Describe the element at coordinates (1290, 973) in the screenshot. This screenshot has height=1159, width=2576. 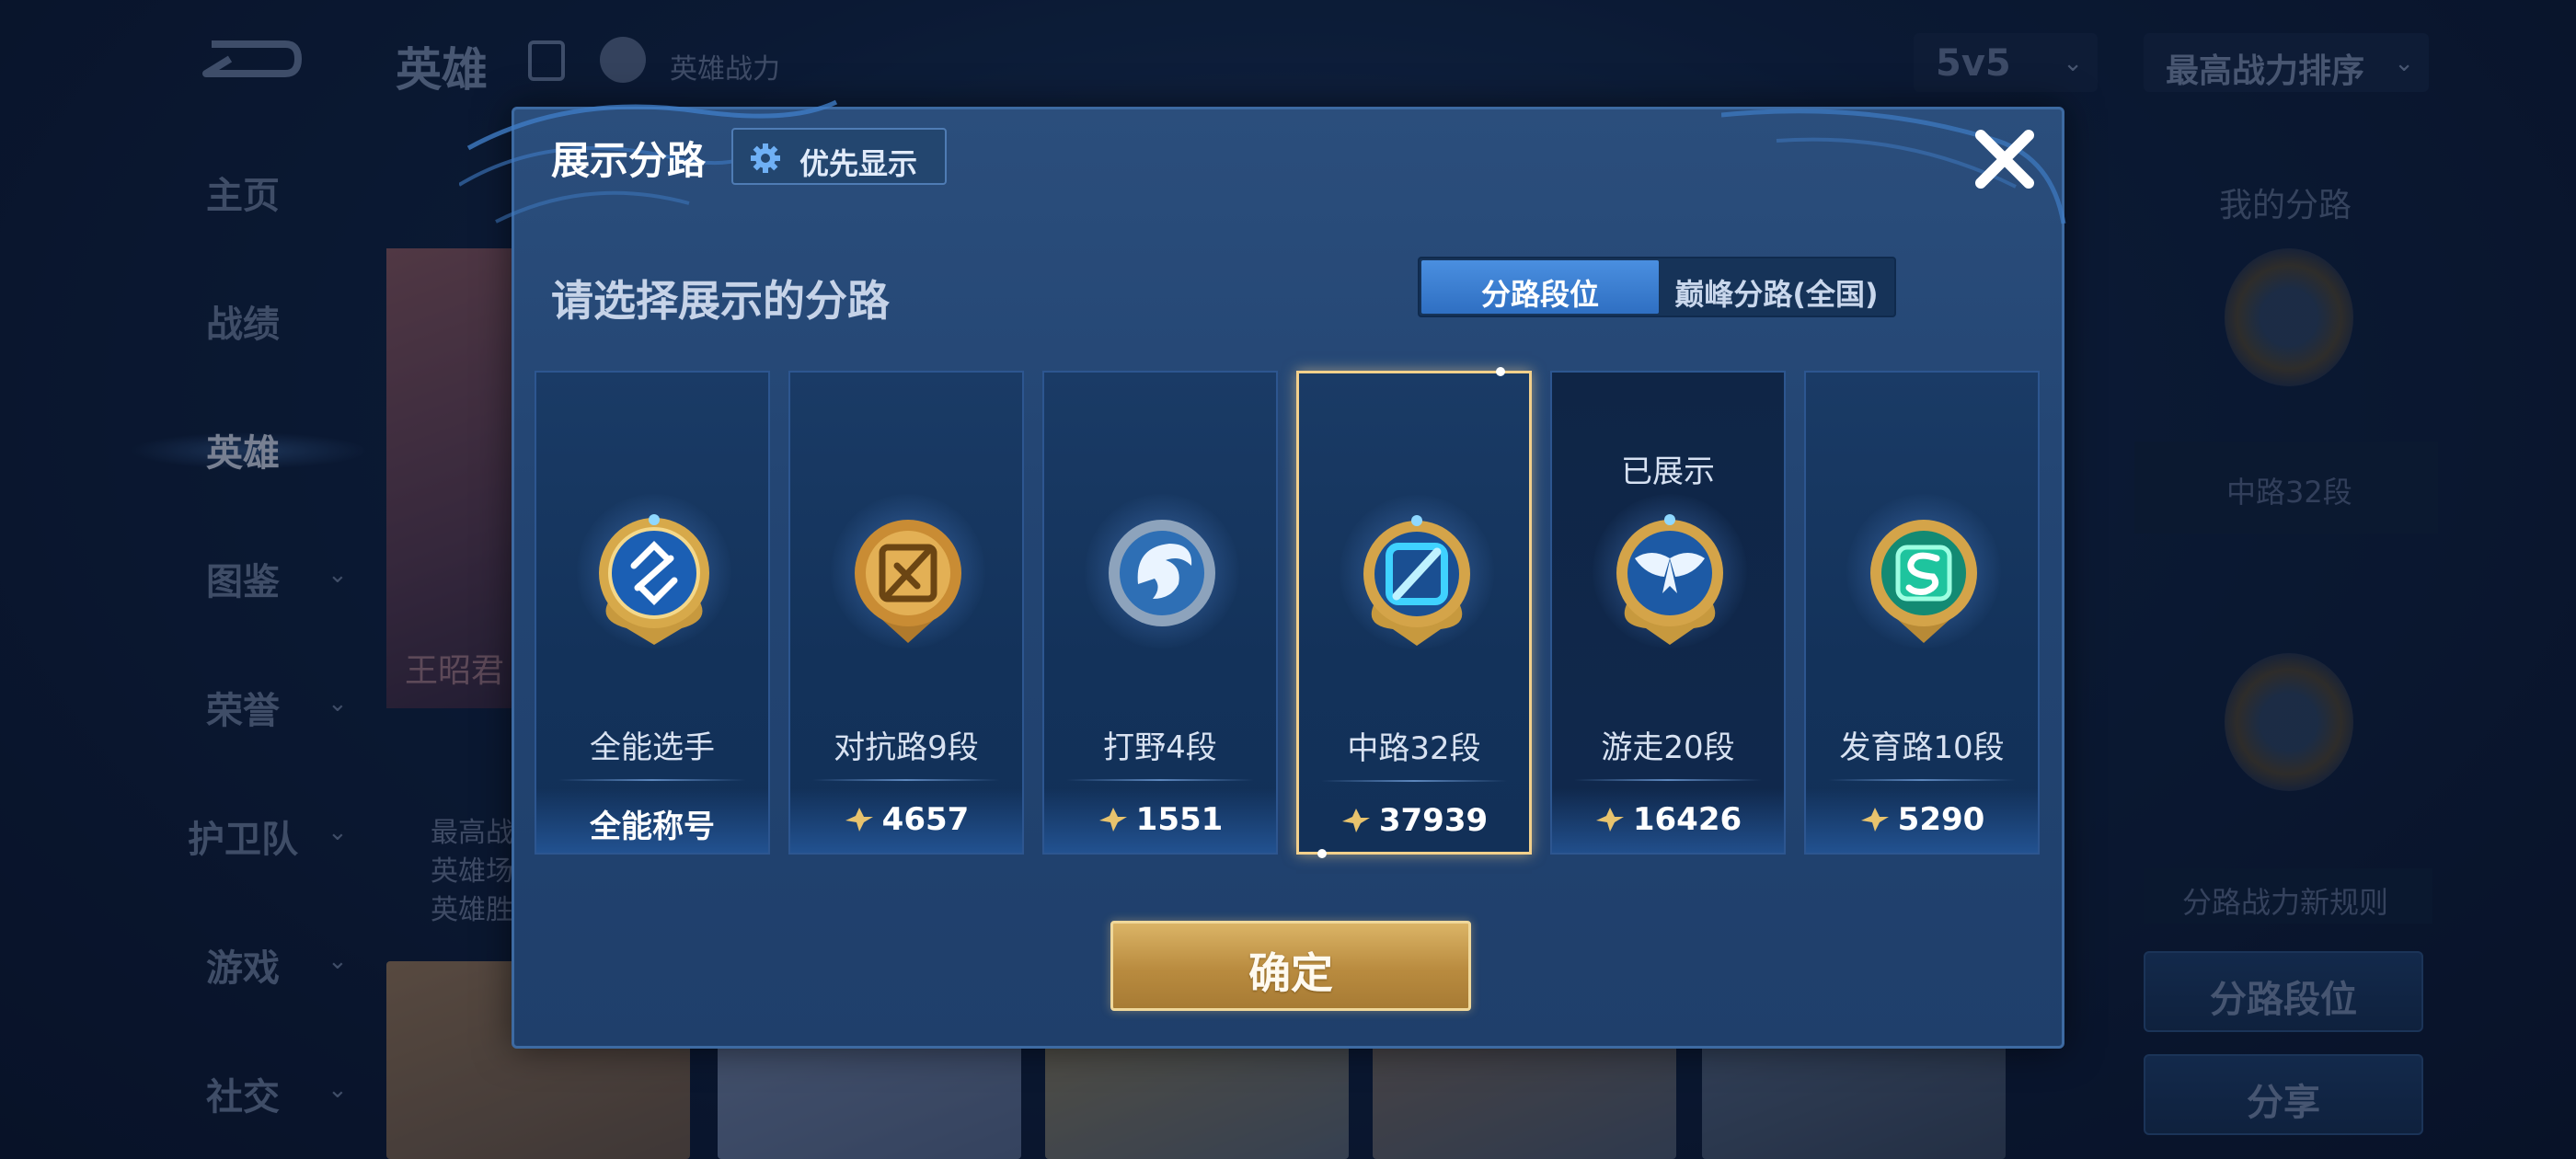
I see `confirm-button-label: 确定` at that location.